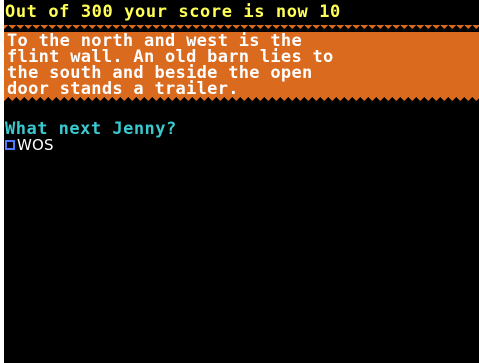  What do you see at coordinates (35, 145) in the screenshot?
I see `command-input-text: WOS` at bounding box center [35, 145].